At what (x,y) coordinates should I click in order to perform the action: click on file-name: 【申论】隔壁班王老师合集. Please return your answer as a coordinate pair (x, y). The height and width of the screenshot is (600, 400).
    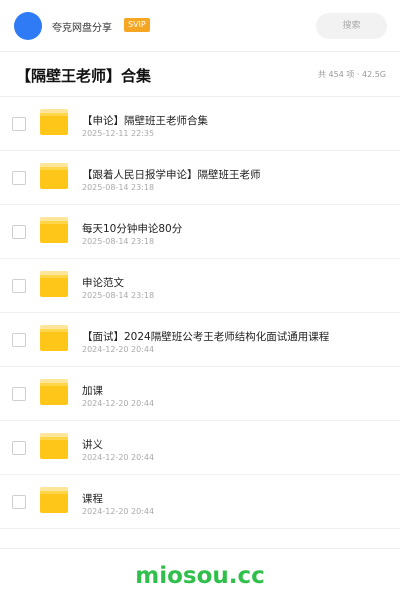
    Looking at the image, I should click on (145, 121).